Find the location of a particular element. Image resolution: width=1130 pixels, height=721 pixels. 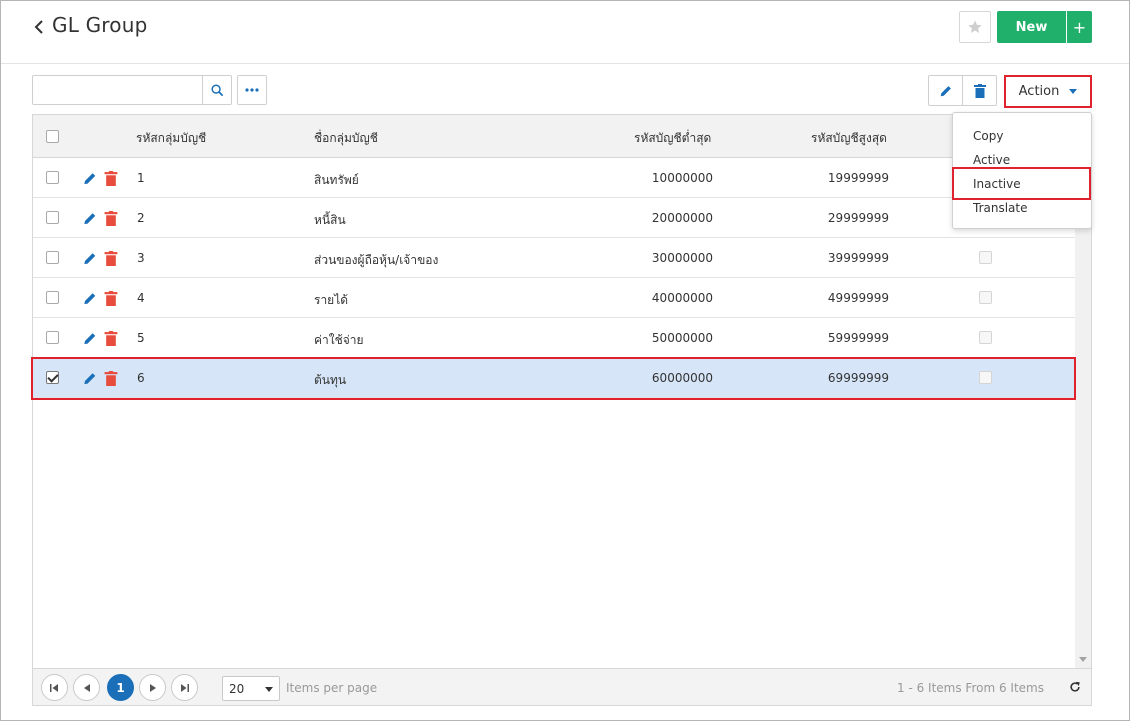

star-icon is located at coordinates (975, 26).